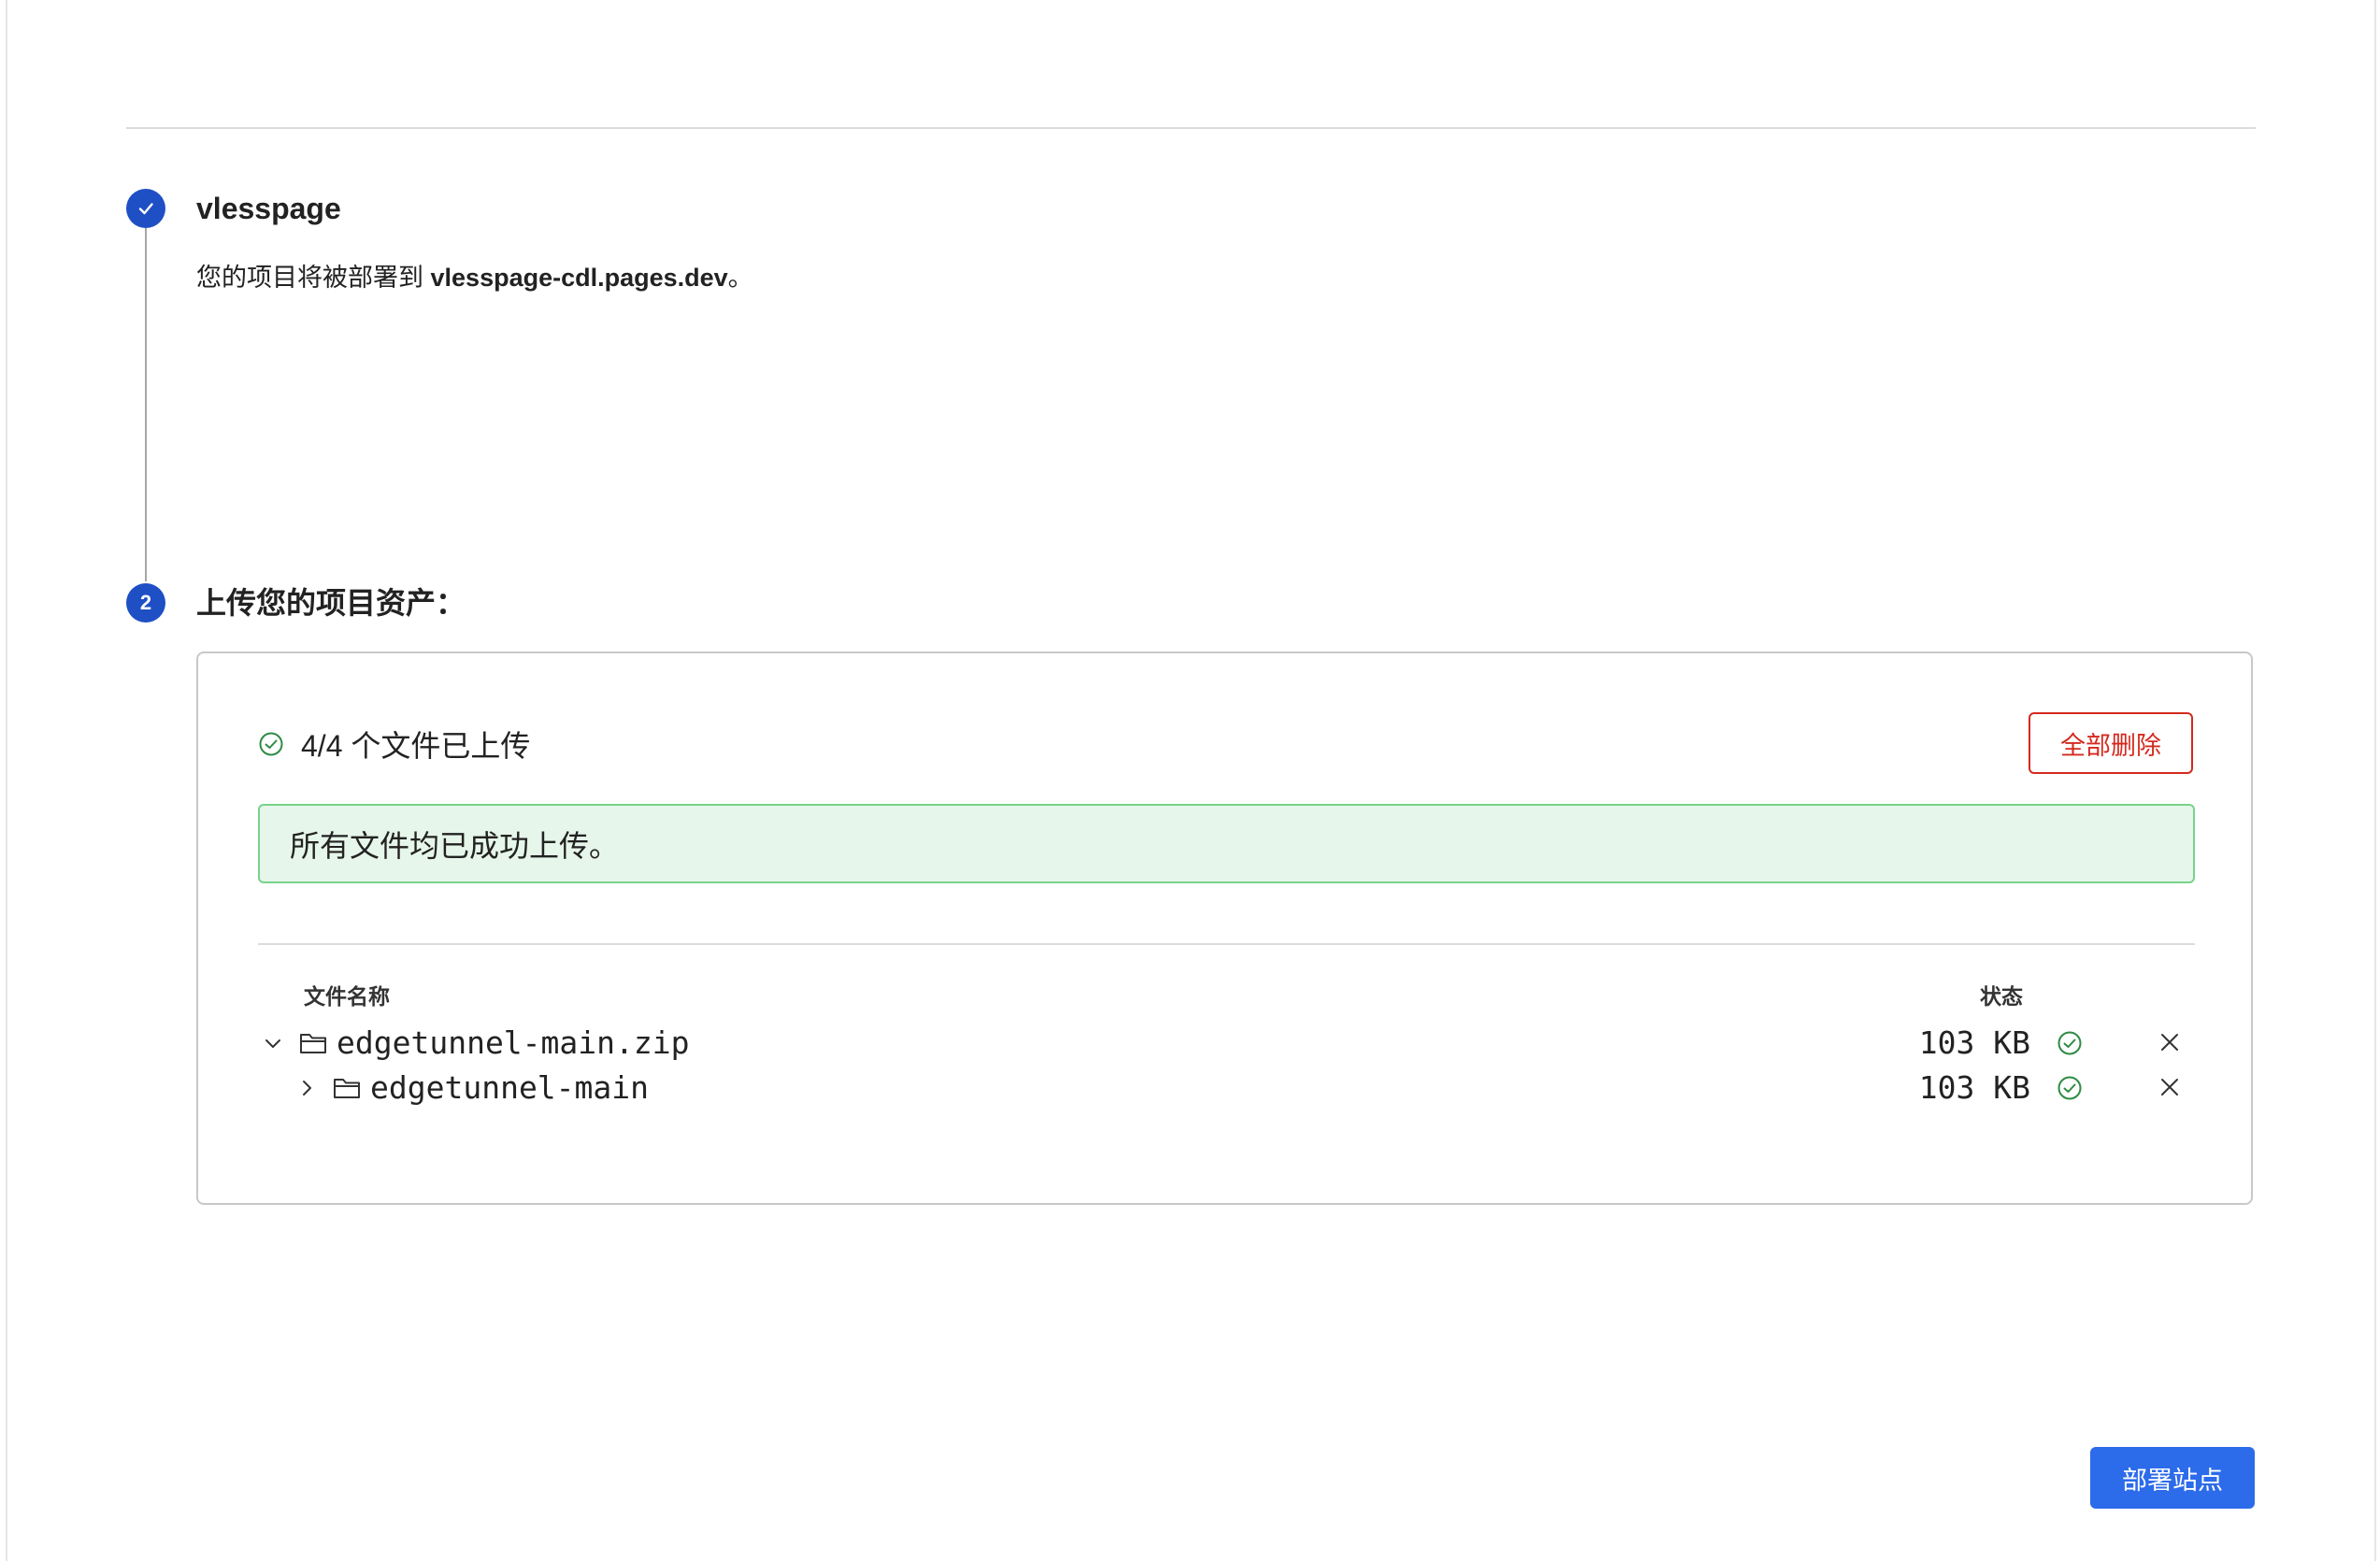 The image size is (2380, 1561). I want to click on step-1-indicator, so click(145, 209).